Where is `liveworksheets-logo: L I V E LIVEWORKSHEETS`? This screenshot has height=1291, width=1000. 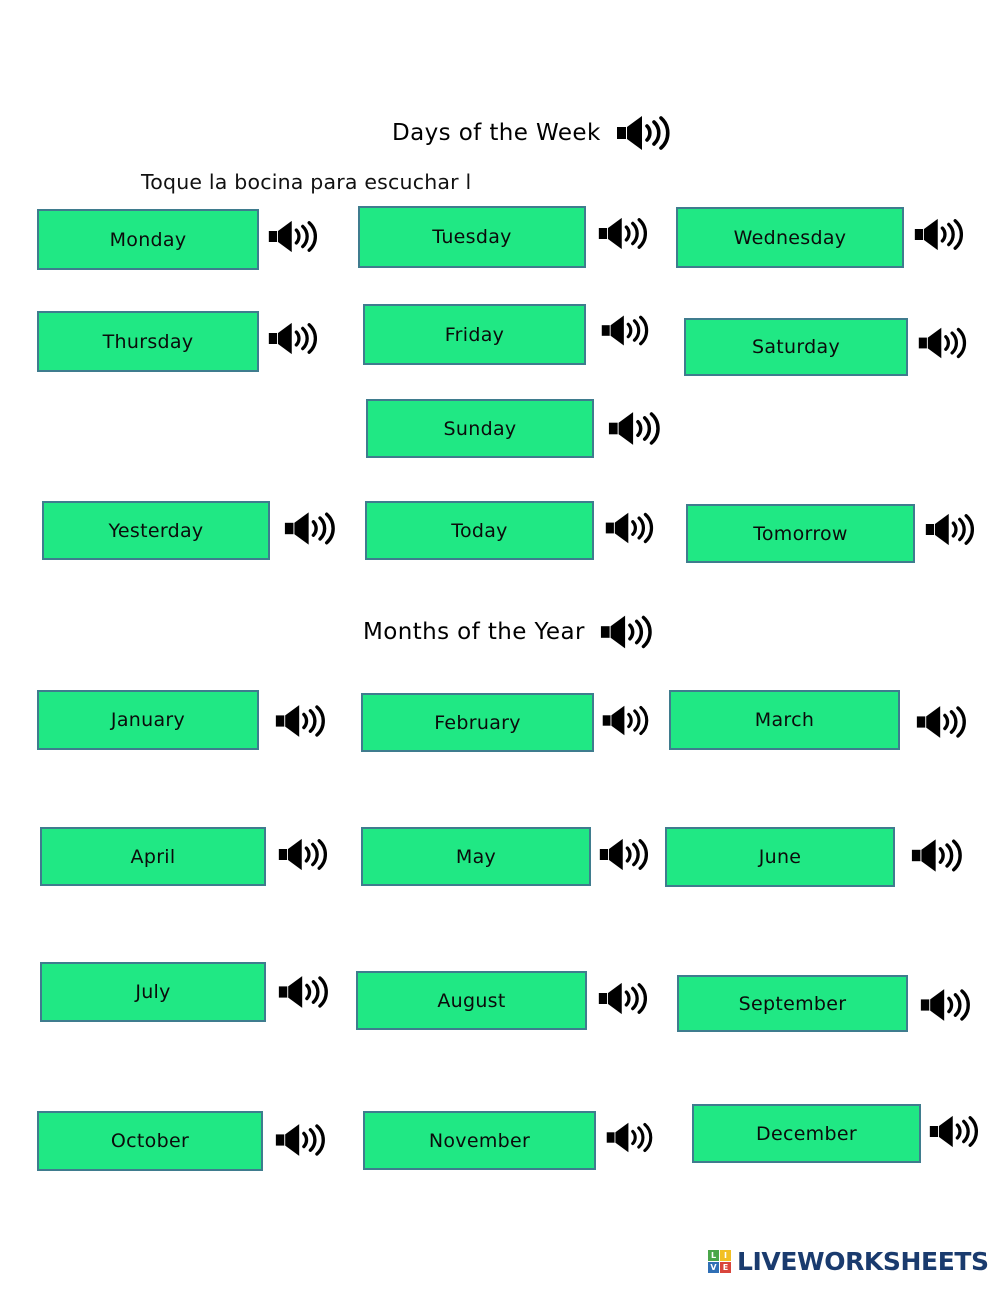 liveworksheets-logo: L I V E LIVEWORKSHEETS is located at coordinates (848, 1261).